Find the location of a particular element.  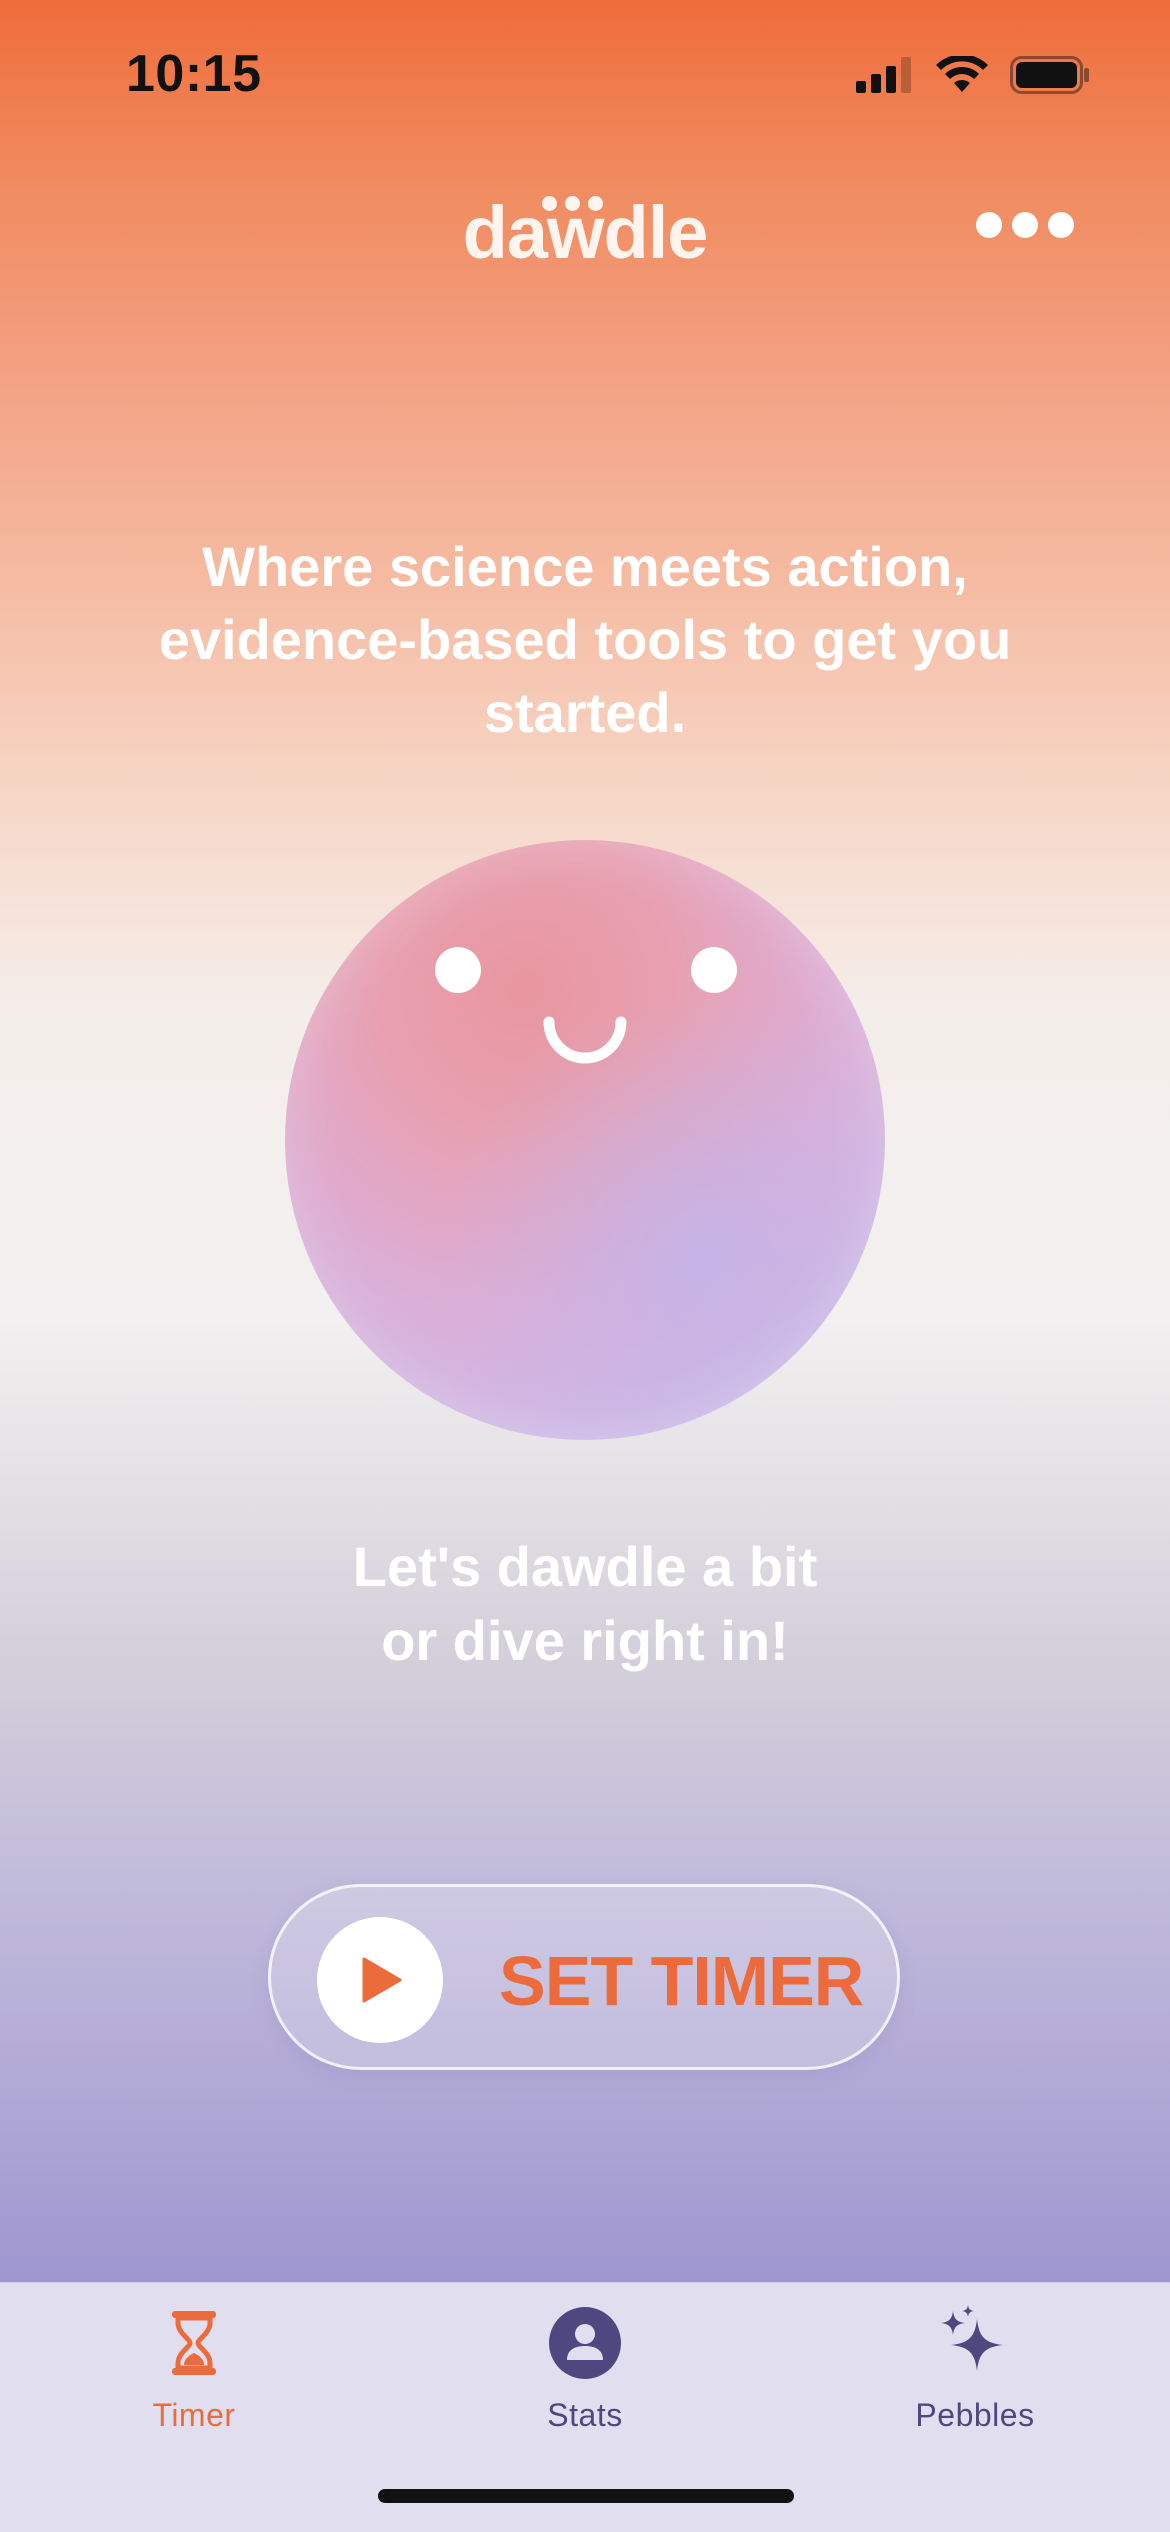

tab-timer: Timer is located at coordinates (194, 2373).